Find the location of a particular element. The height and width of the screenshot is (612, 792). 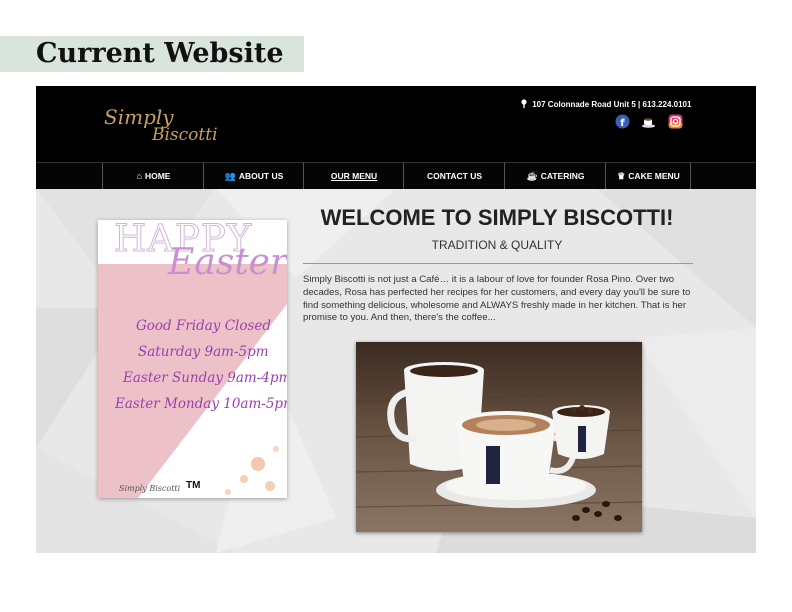

flyer-line: Easter Sunday 9am-4pm is located at coordinates (205, 378).